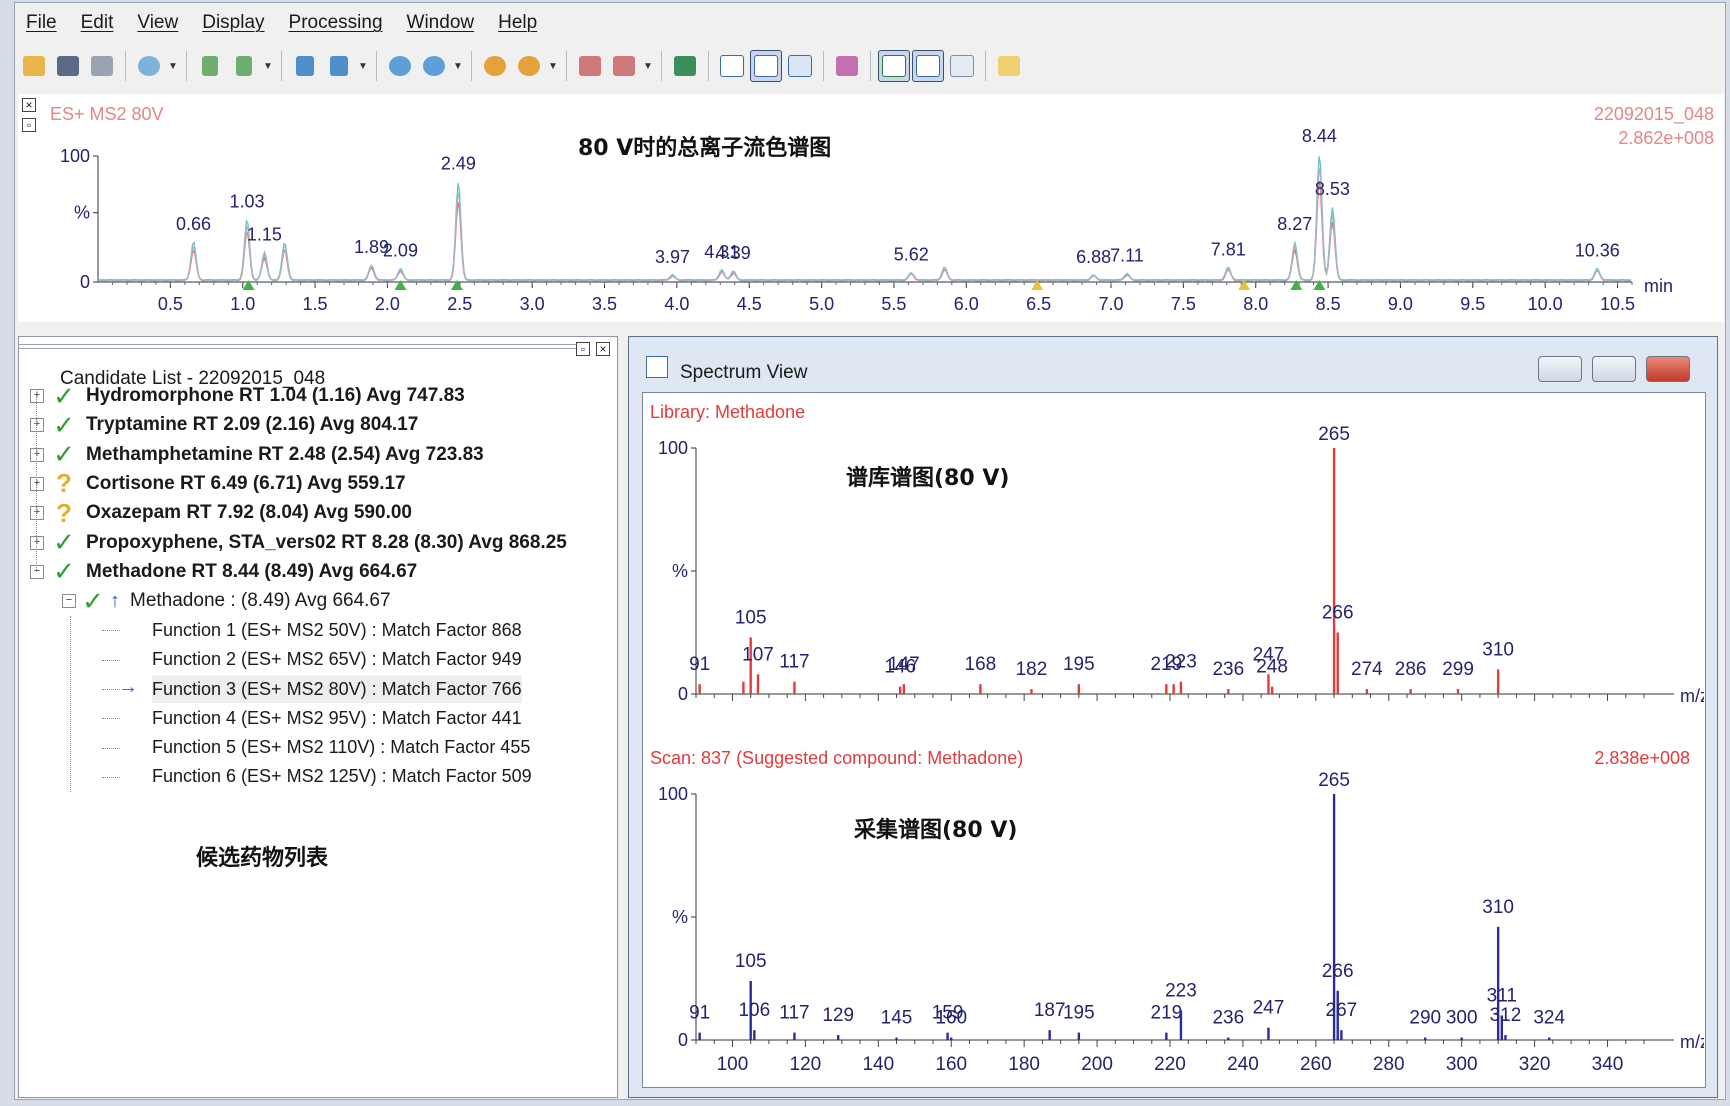 This screenshot has height=1106, width=1730. I want to click on spectrum-view-icon, so click(766, 66).